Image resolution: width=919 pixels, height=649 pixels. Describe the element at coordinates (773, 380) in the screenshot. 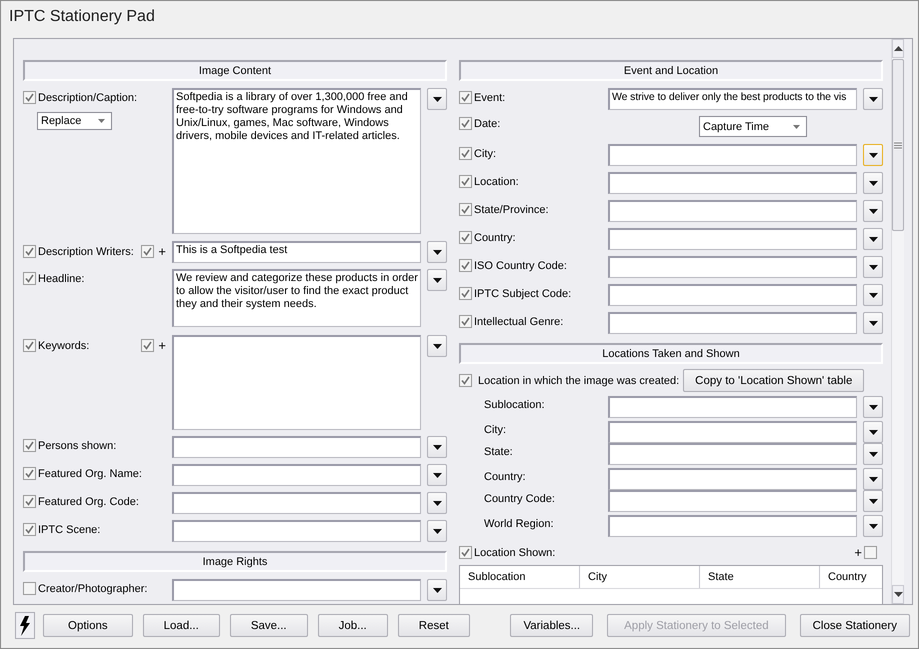

I see `copy-button: Copy to 'Location Shown' table` at that location.